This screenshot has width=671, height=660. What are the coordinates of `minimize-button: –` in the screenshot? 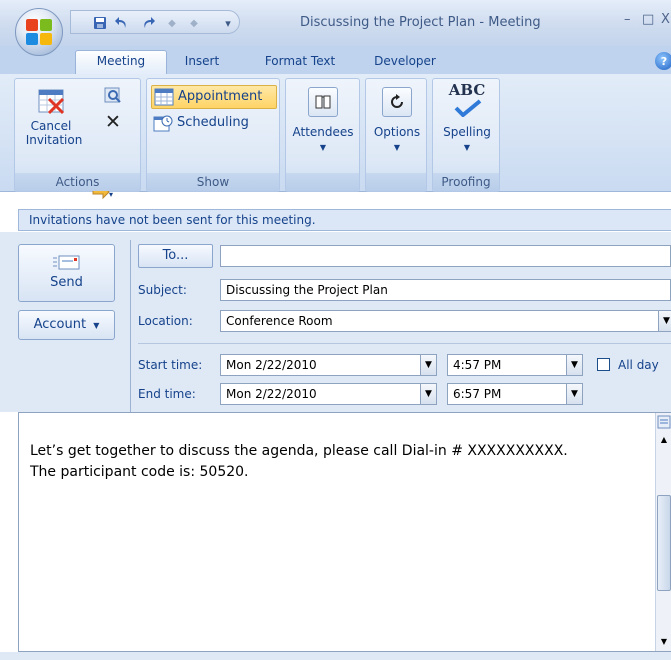 It's located at (627, 19).